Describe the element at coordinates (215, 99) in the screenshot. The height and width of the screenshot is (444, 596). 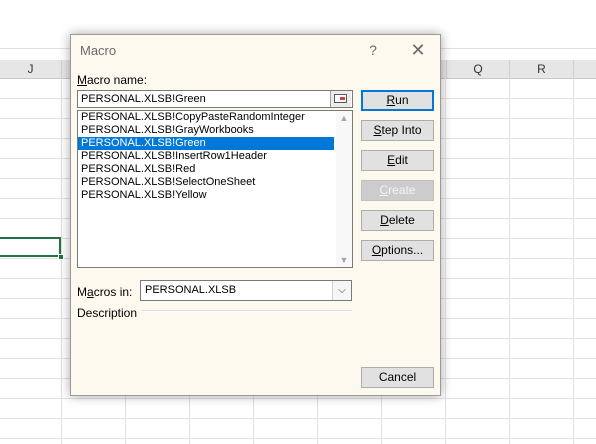
I see `macro-name-input: PERSONAL.XLSB!Green` at that location.